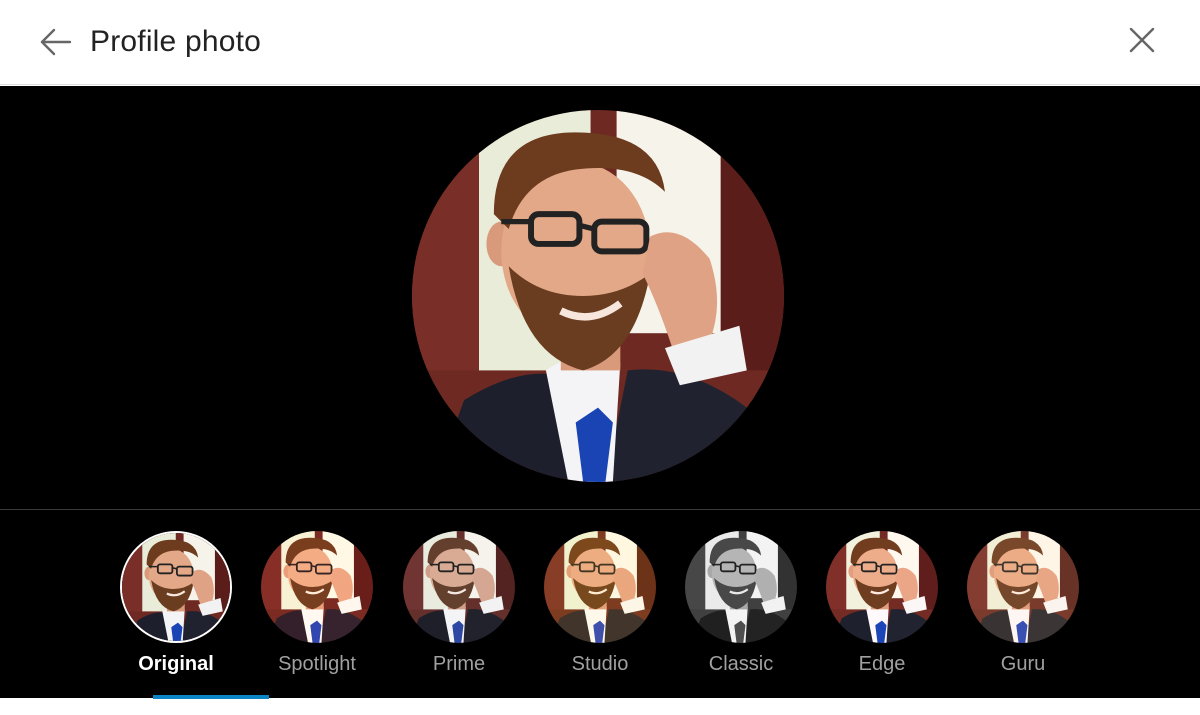 This screenshot has height=715, width=1200. I want to click on filter-edge: Edge, so click(882, 602).